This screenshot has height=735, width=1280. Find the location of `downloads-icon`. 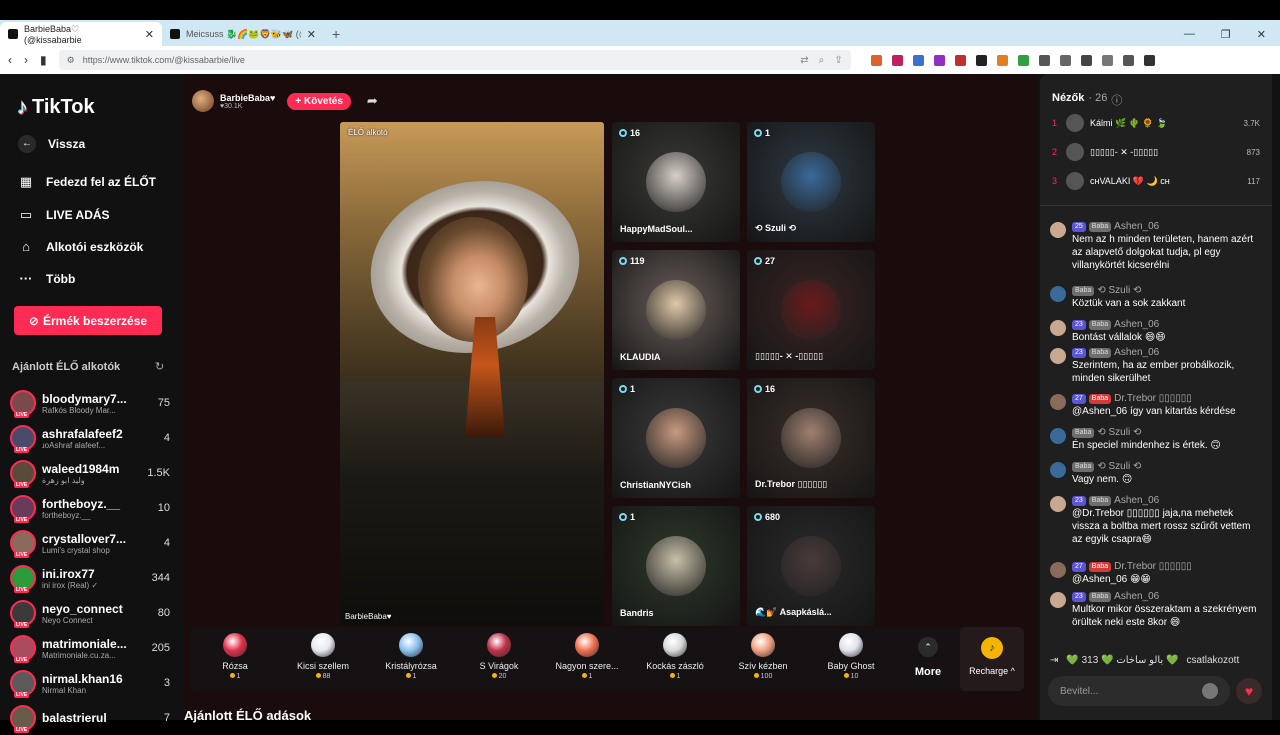

downloads-icon is located at coordinates (1128, 60).